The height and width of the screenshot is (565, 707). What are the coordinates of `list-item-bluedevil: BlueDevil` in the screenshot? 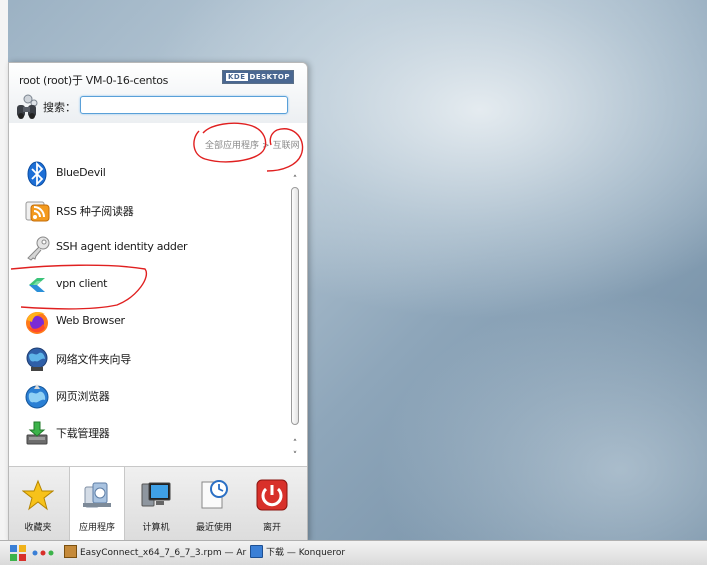 It's located at (149, 173).